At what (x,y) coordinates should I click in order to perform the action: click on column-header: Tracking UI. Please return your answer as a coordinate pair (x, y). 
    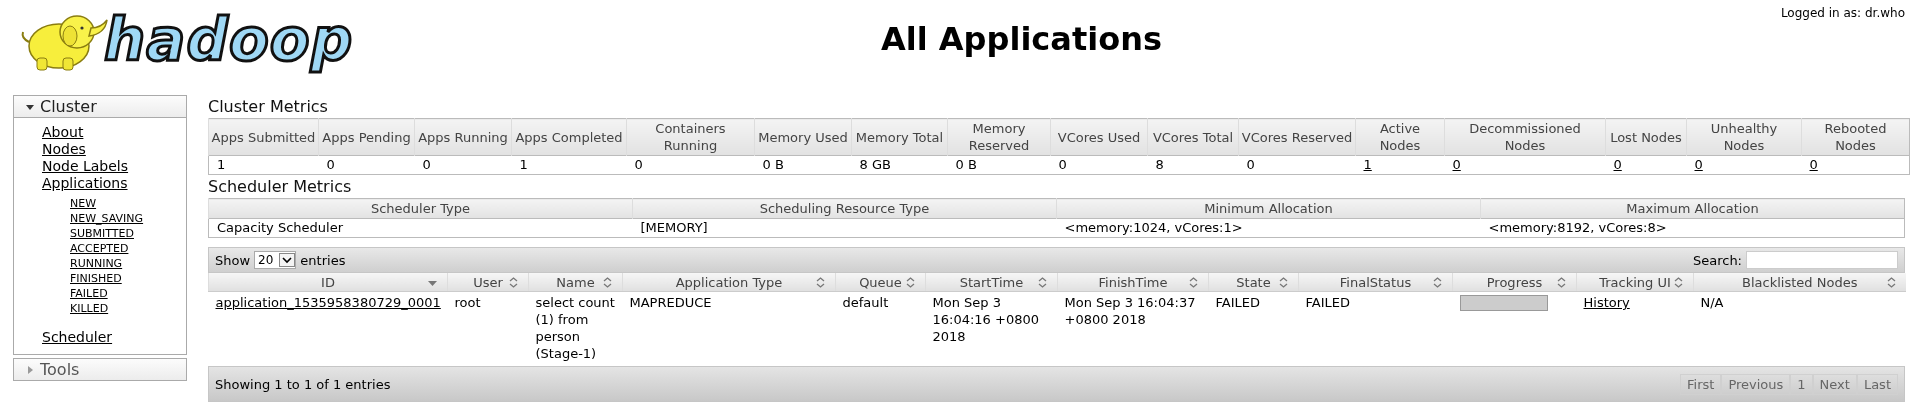
    Looking at the image, I should click on (1635, 282).